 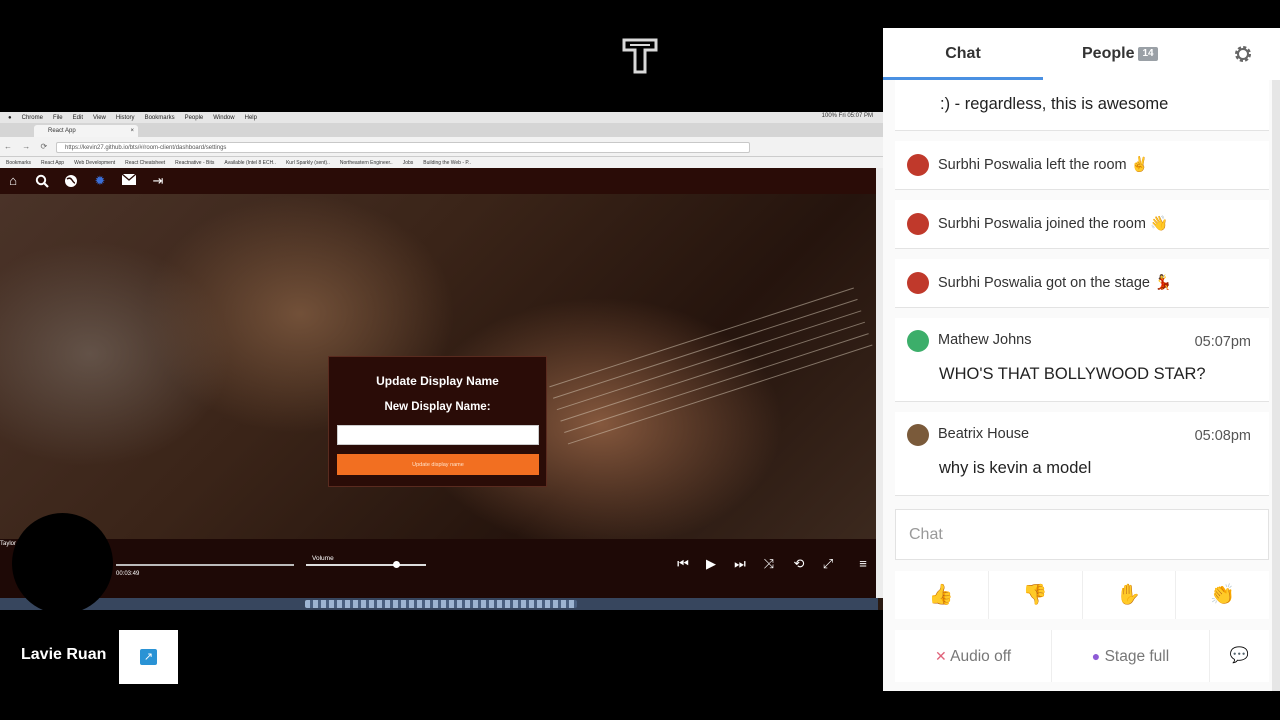 I want to click on menu-item: Chrome, so click(x=32, y=118).